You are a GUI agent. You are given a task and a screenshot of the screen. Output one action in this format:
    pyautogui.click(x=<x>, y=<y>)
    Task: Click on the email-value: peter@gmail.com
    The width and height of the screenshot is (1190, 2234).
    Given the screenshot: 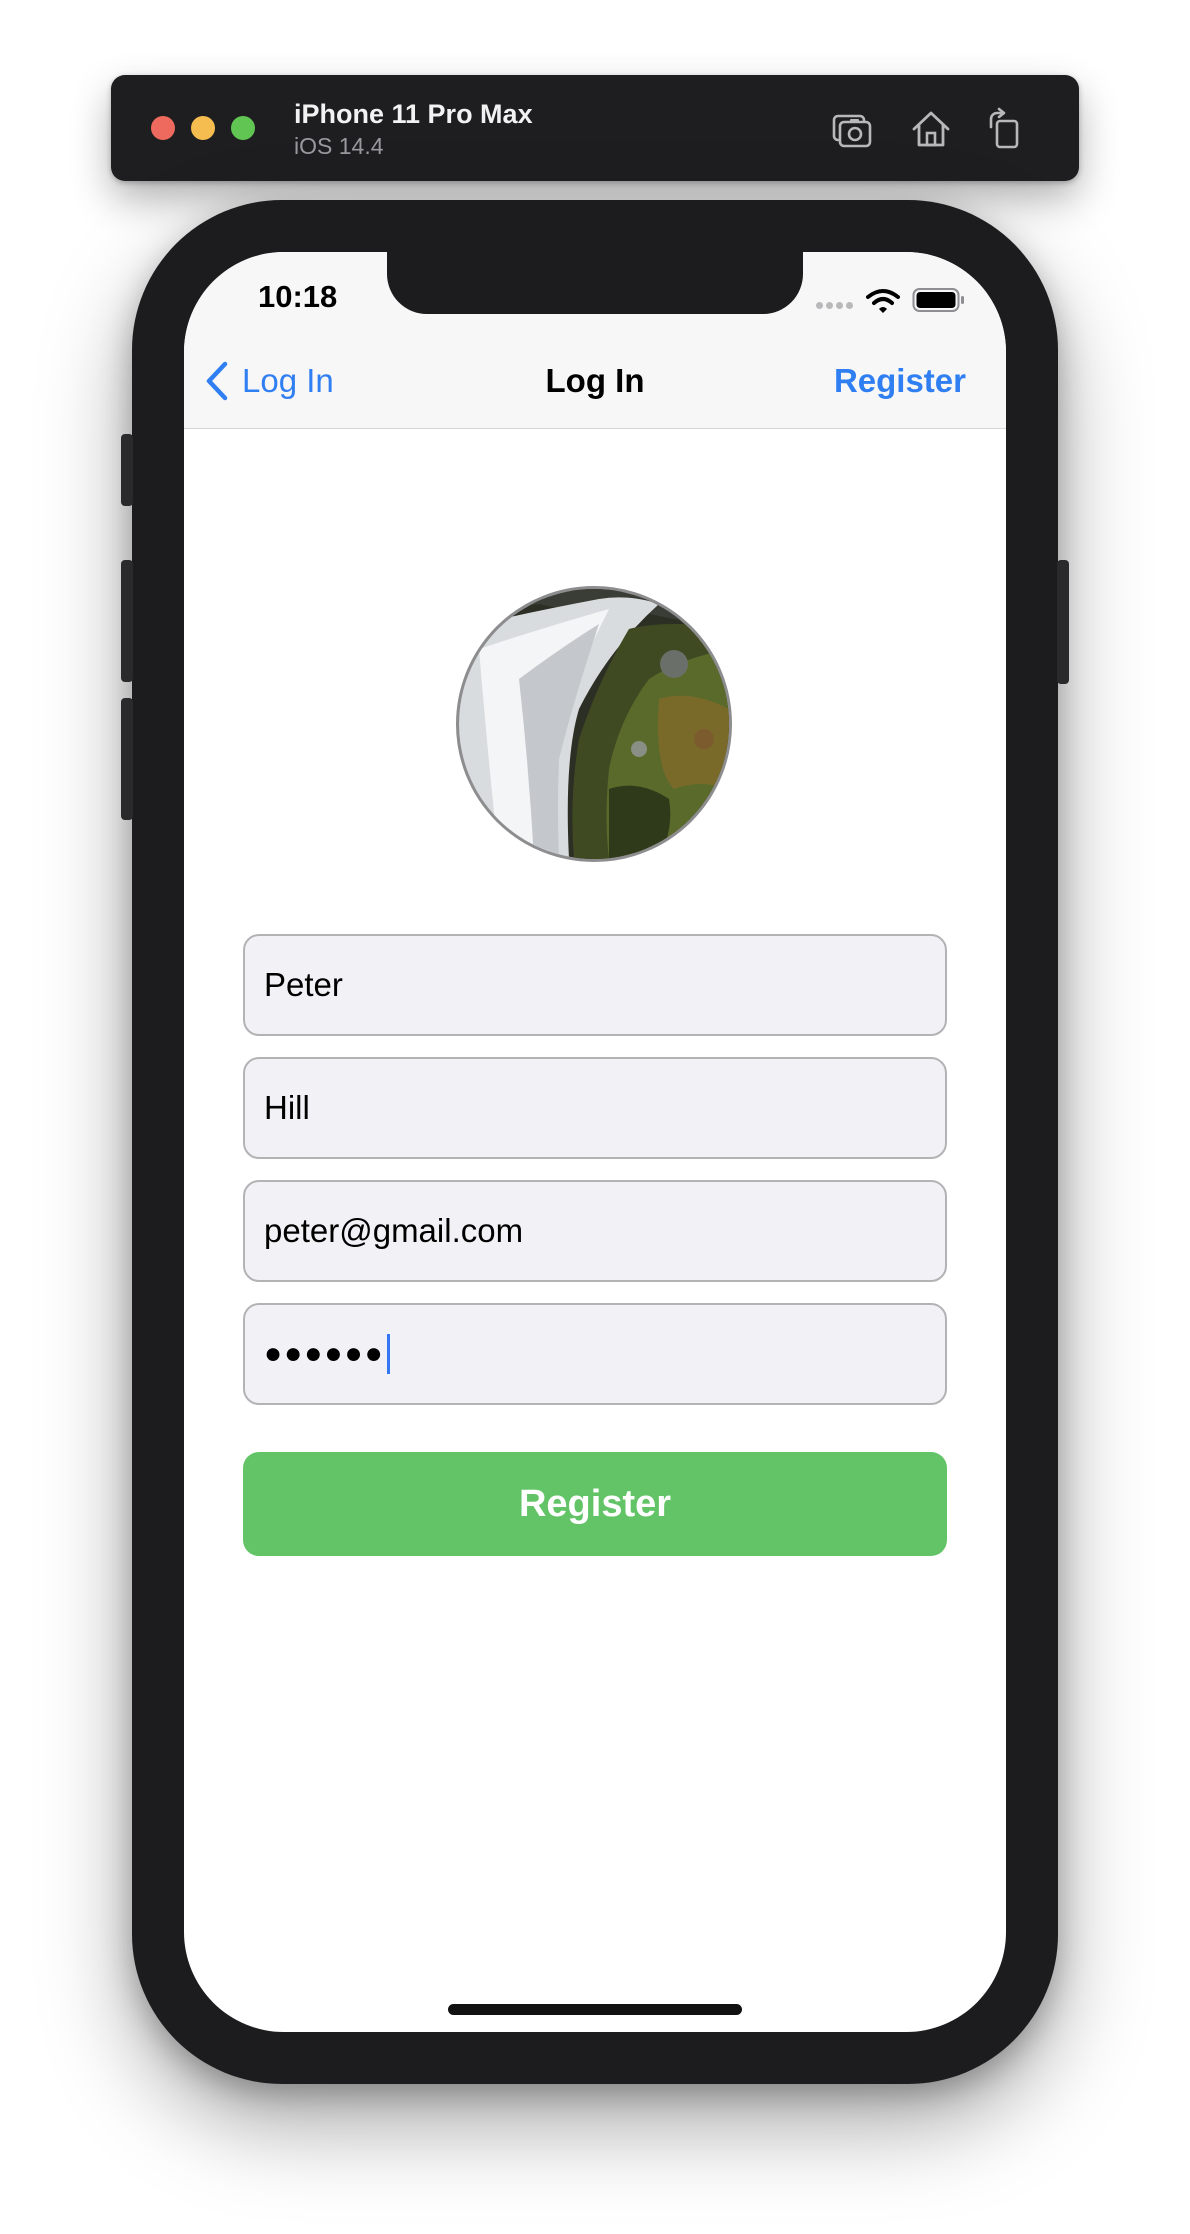 What is the action you would take?
    pyautogui.click(x=394, y=1230)
    